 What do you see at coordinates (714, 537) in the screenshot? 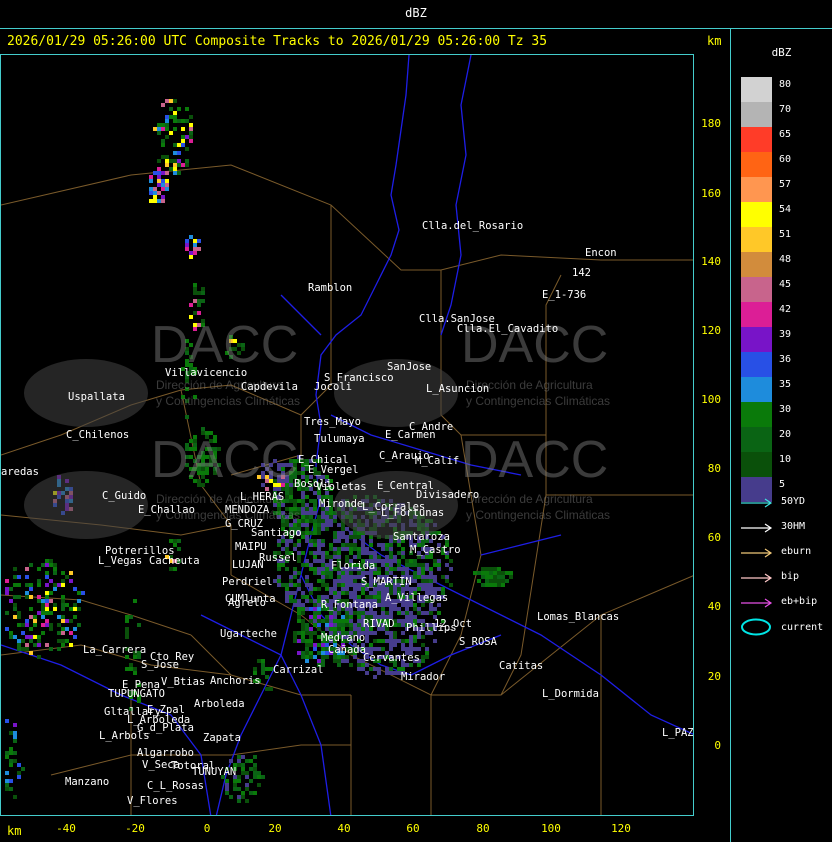
I see `y-tick-label: 60` at bounding box center [714, 537].